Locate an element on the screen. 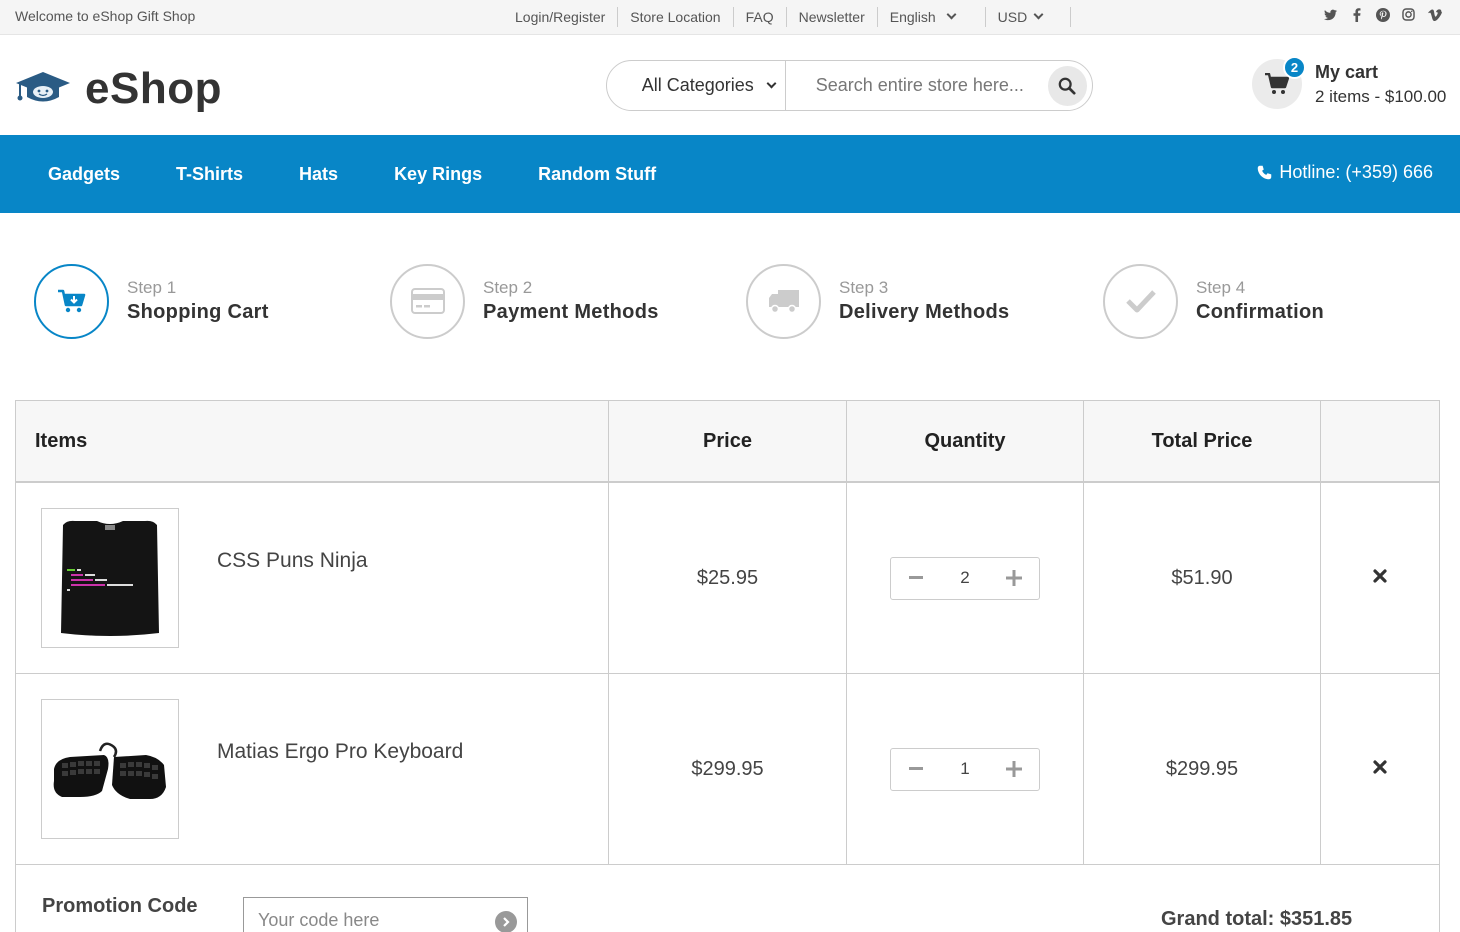 The width and height of the screenshot is (1460, 932). graduation-cap-logo-icon is located at coordinates (43, 89).